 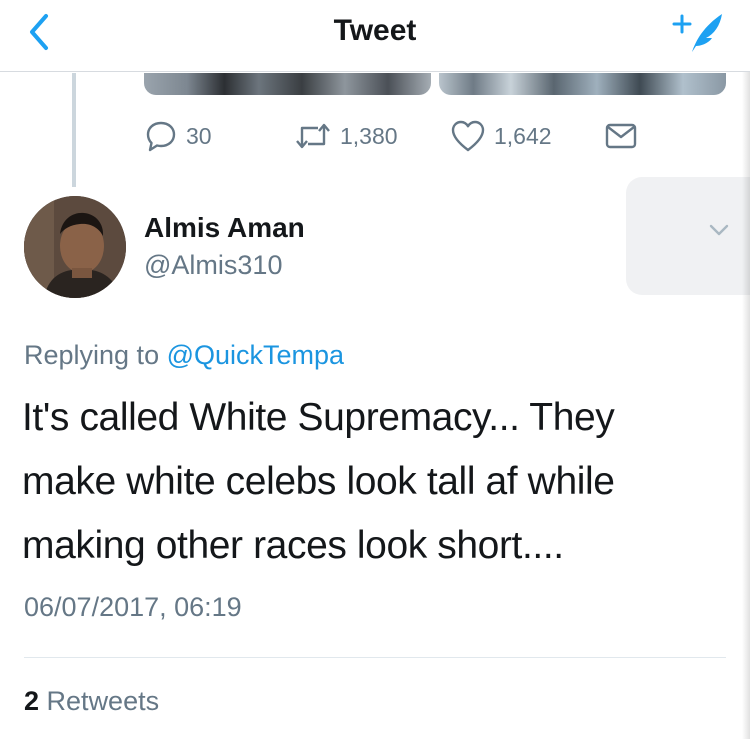 I want to click on retweets-stat-label: Retweets, so click(x=103, y=701).